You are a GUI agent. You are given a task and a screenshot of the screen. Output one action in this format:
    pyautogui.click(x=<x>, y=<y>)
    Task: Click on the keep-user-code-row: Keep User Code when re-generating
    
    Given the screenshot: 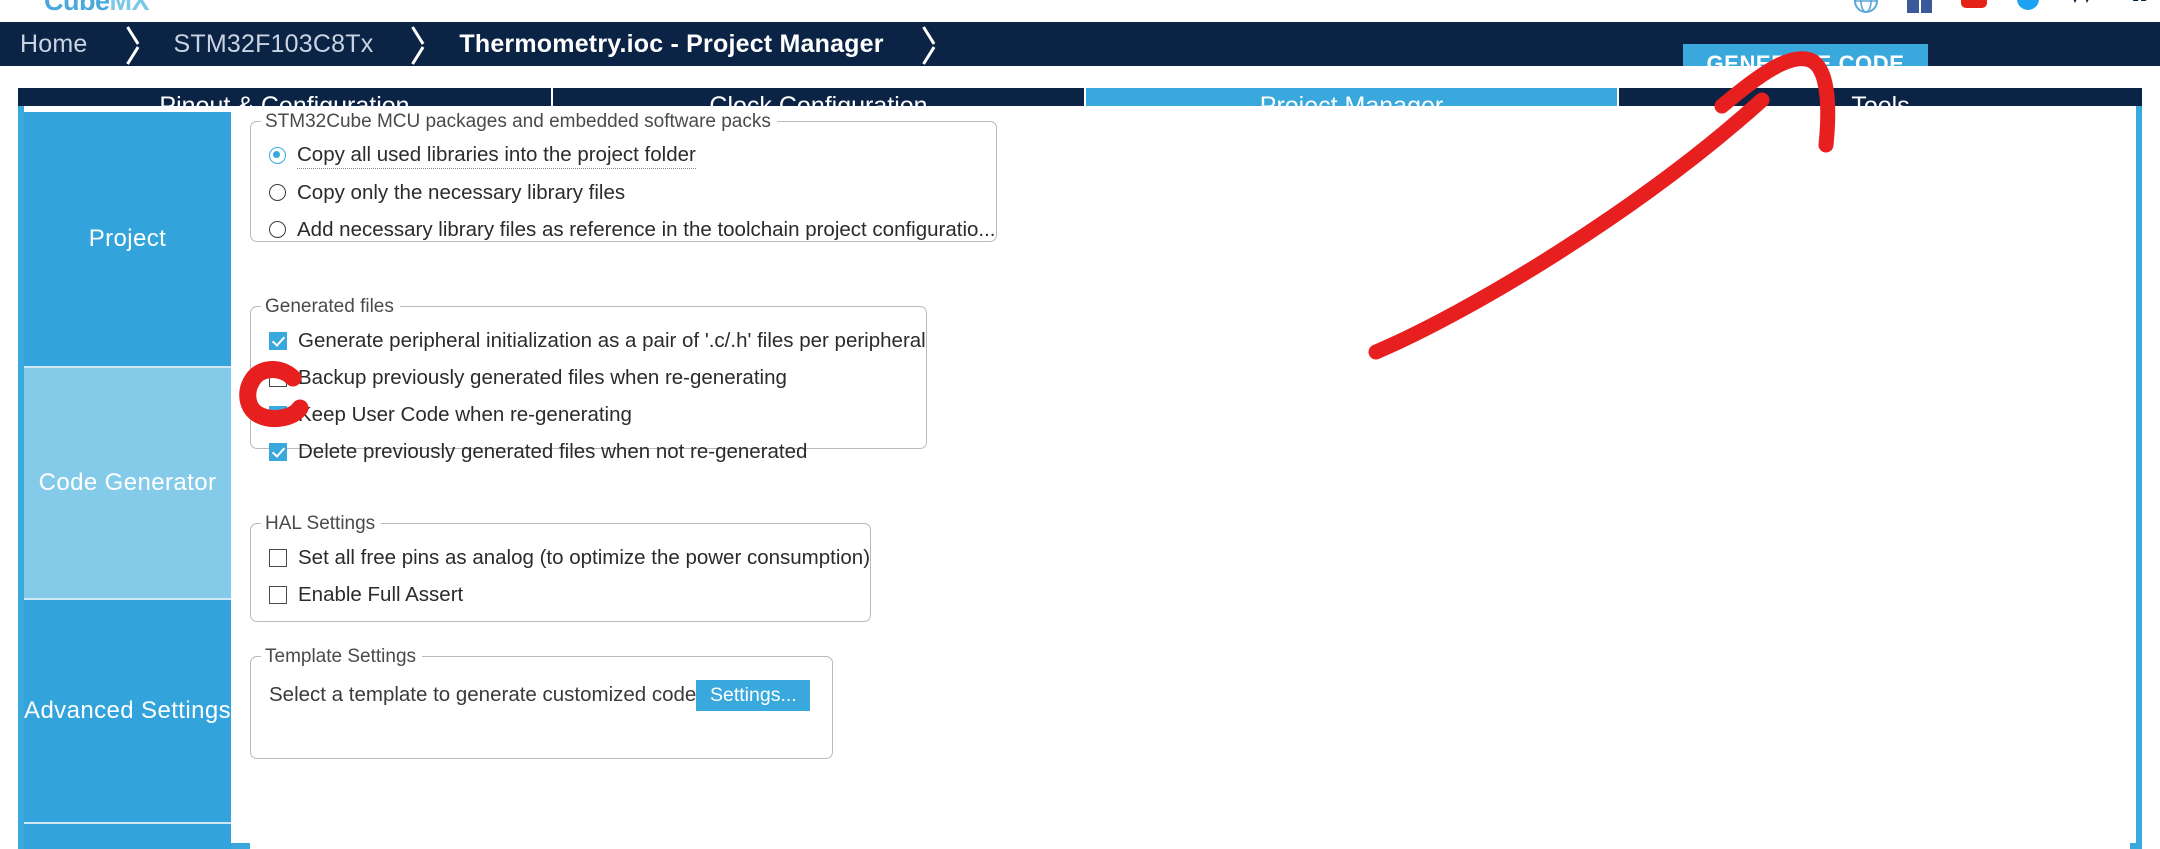 What is the action you would take?
    pyautogui.click(x=597, y=414)
    